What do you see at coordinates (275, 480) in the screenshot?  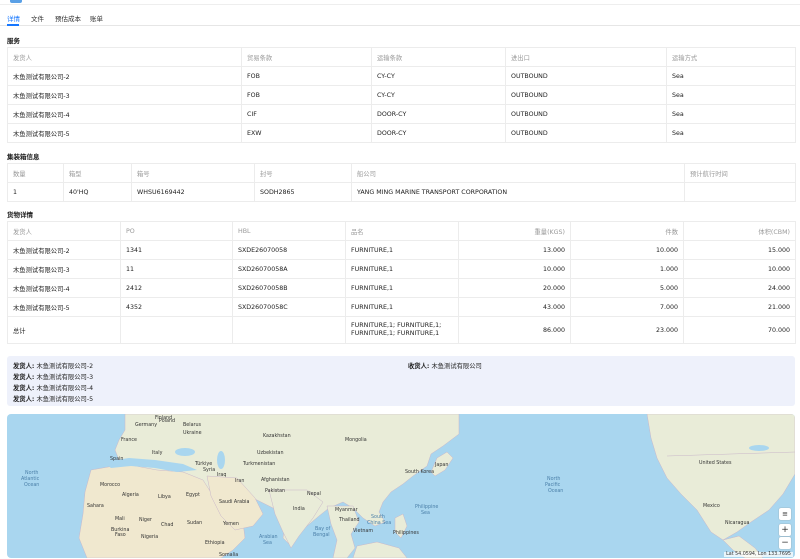 I see `map-label-afghanistan: Afghanistan` at bounding box center [275, 480].